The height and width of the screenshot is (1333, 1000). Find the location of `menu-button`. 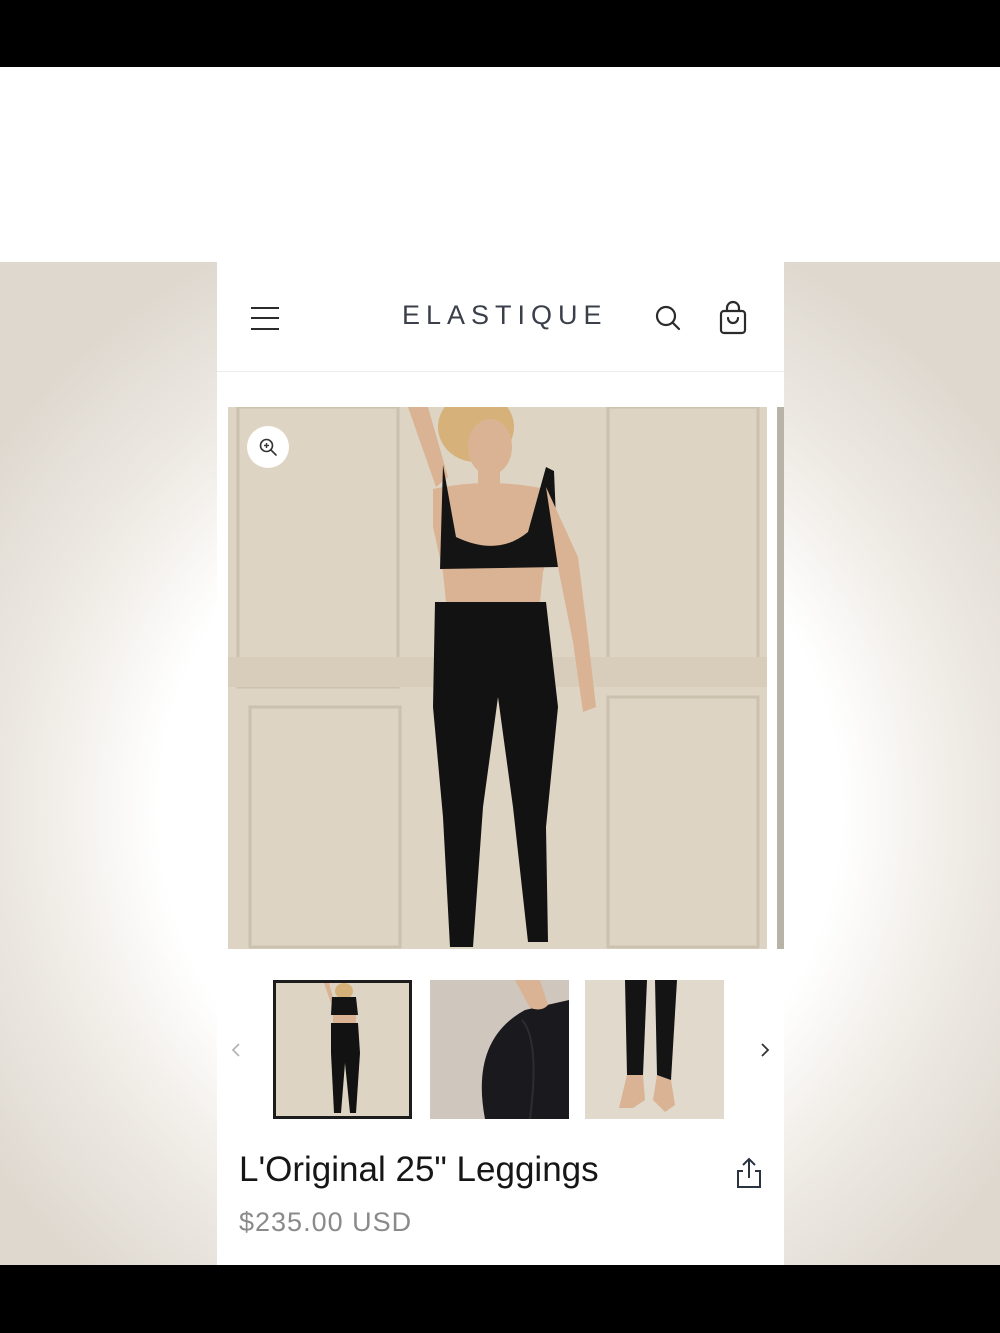

menu-button is located at coordinates (266, 318).